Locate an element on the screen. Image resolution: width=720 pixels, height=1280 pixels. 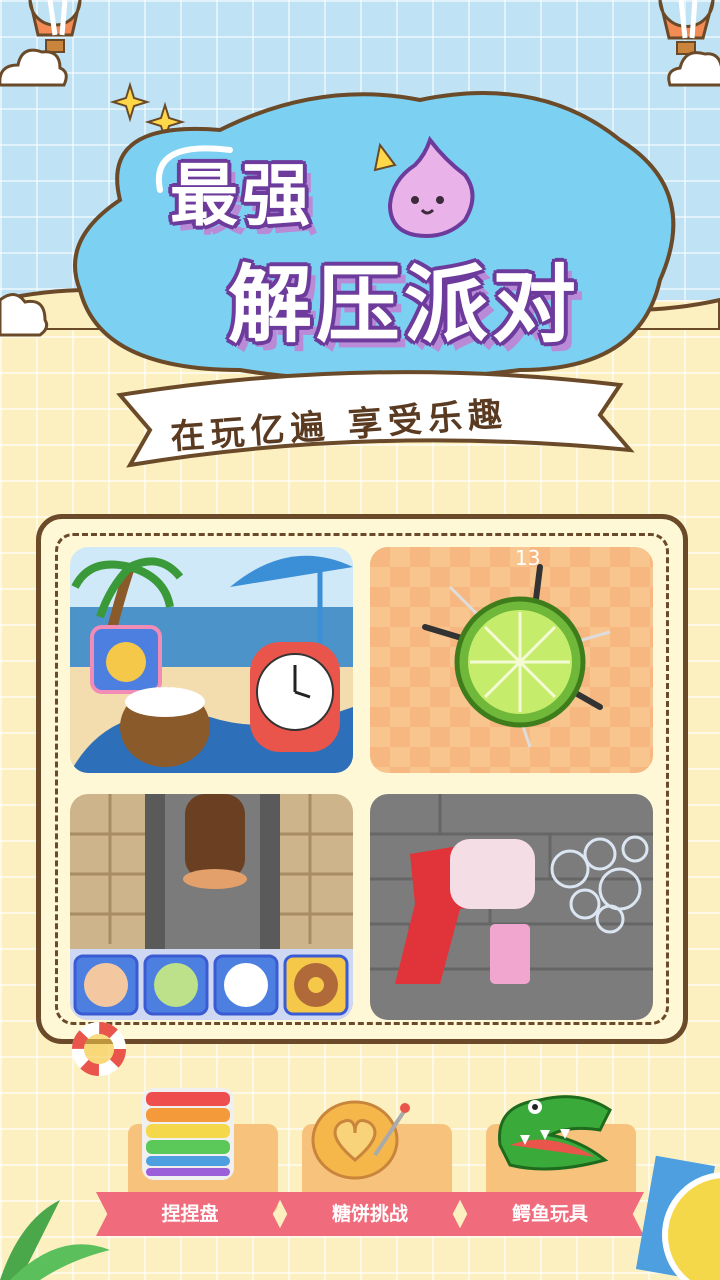
life-ring-icon is located at coordinates (99, 1049).